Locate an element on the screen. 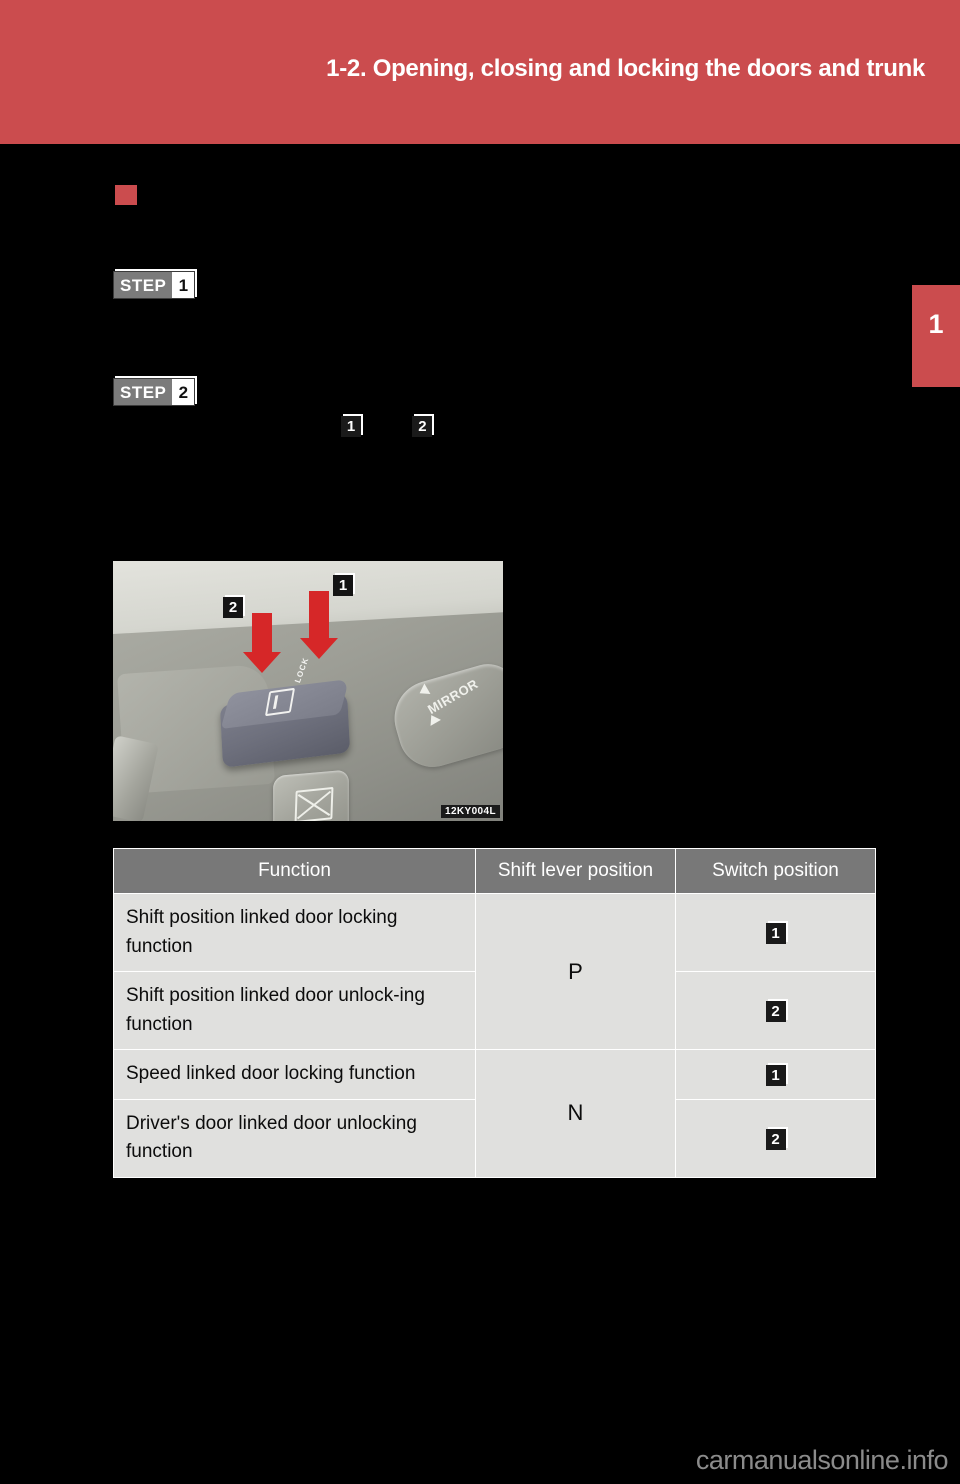 The width and height of the screenshot is (960, 1484). switch-panel-illustration: MIRROR LOCK 1 2 12KY004L is located at coordinates (308, 691).